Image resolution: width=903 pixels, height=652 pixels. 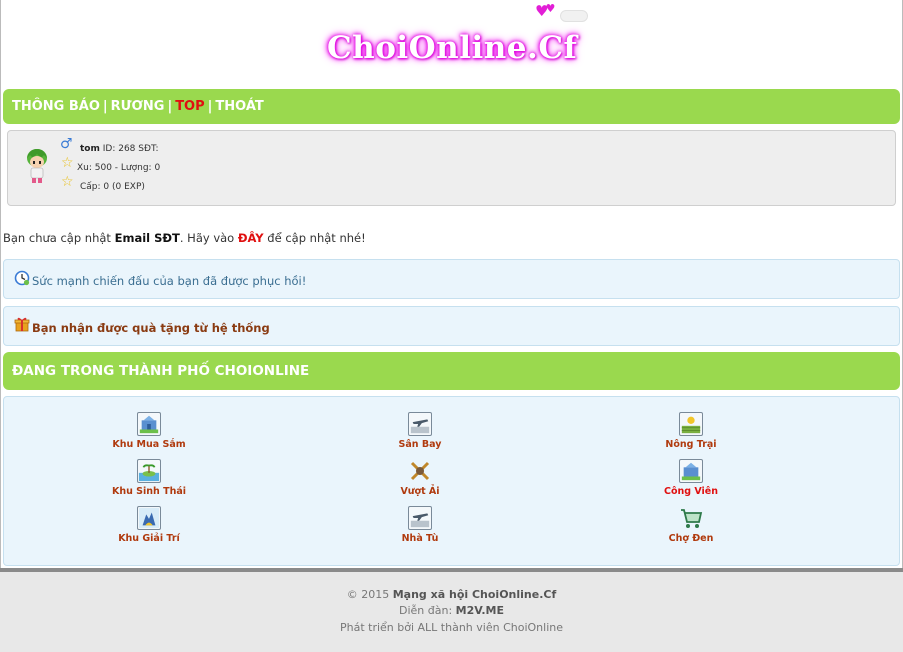 I want to click on avatar, so click(x=37, y=166).